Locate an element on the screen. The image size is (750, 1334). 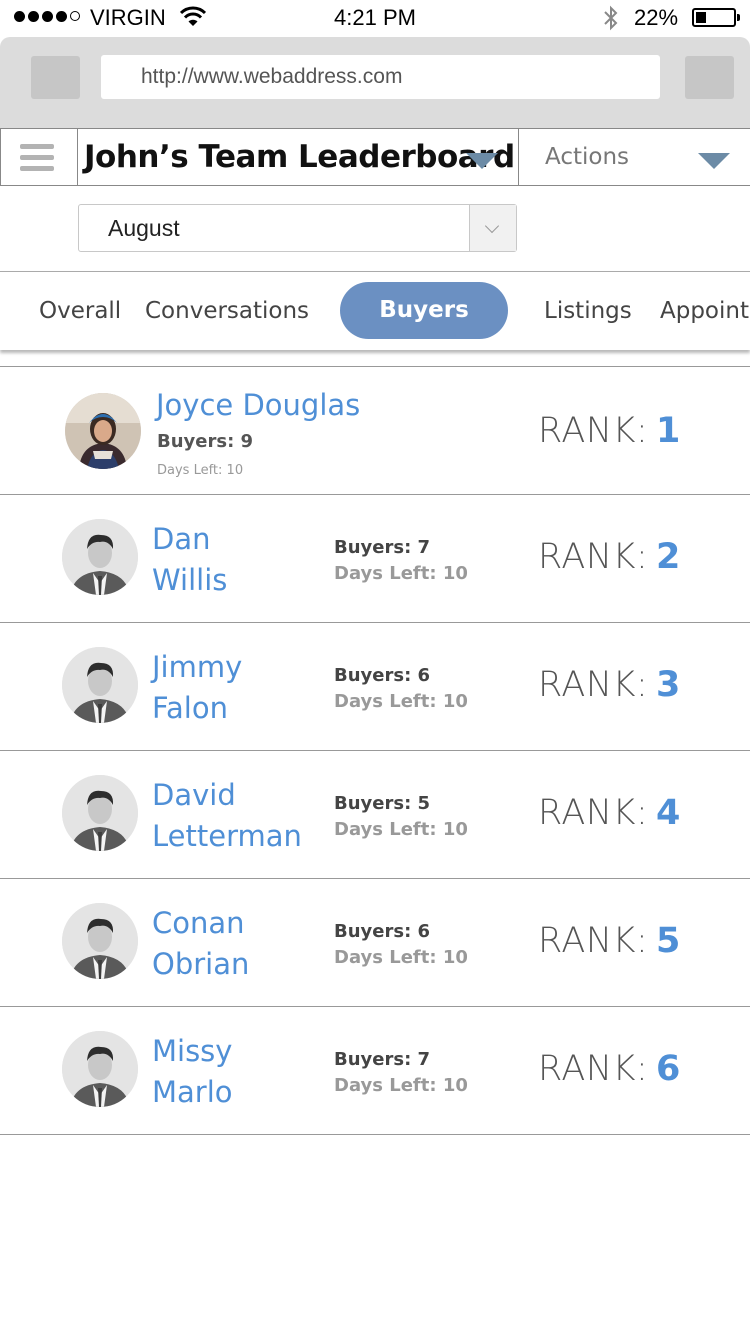
leader-last-name: Falon is located at coordinates (190, 708).